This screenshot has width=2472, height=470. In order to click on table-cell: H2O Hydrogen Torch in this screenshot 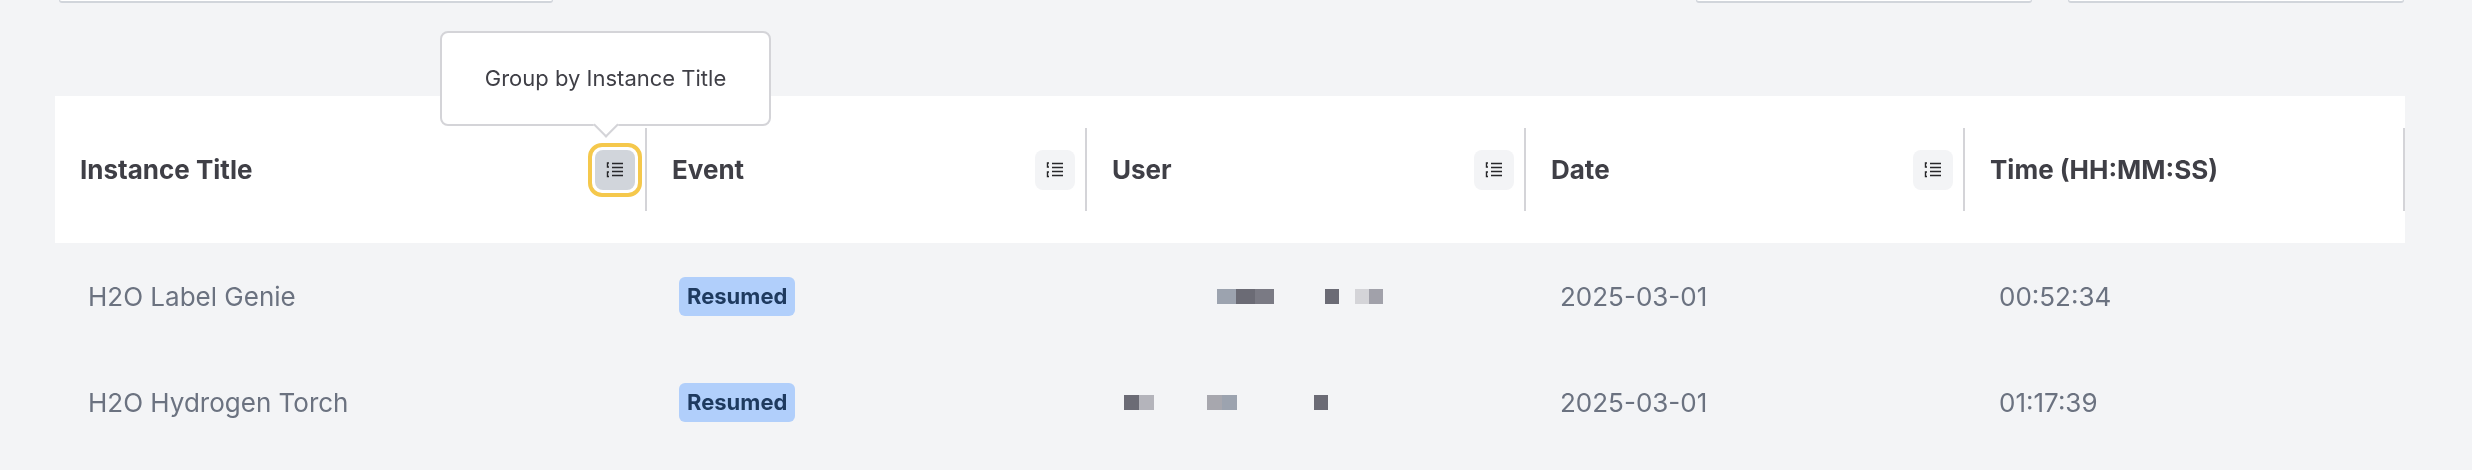, I will do `click(218, 402)`.